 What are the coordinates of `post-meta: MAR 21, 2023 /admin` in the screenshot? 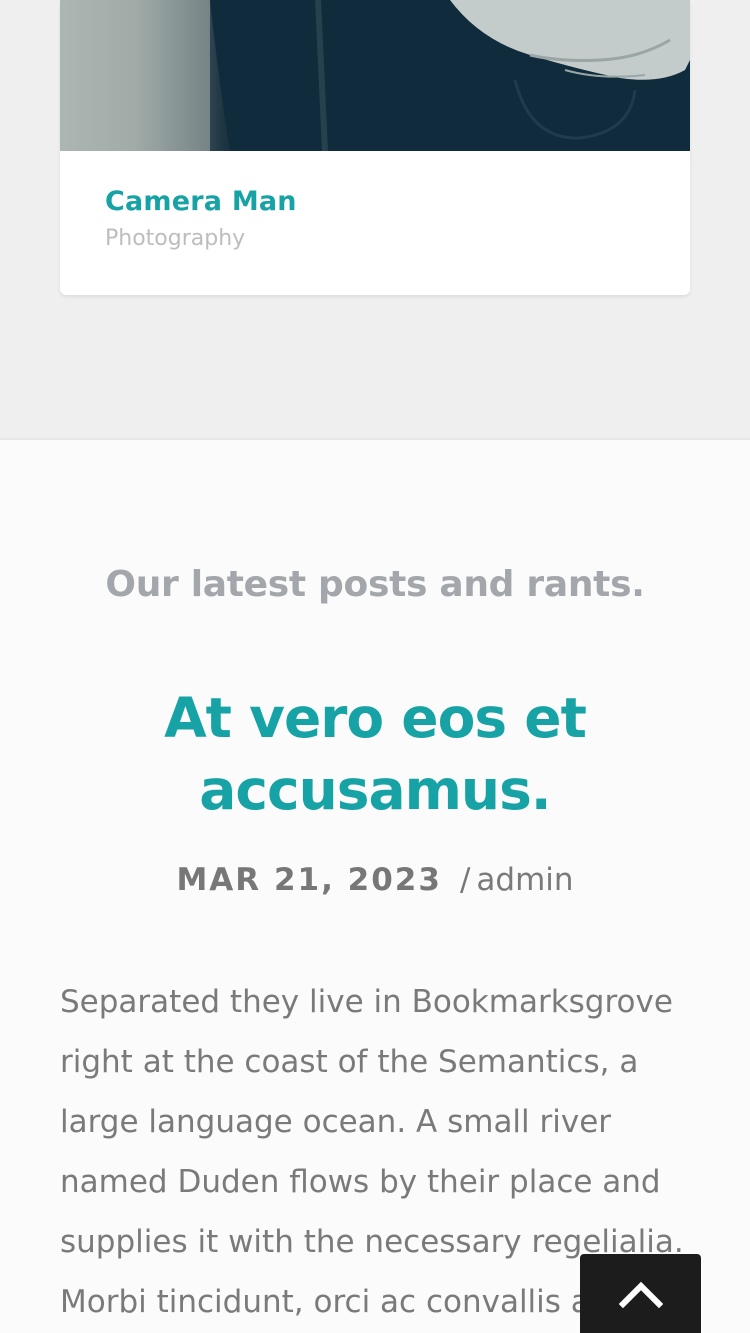 It's located at (375, 880).